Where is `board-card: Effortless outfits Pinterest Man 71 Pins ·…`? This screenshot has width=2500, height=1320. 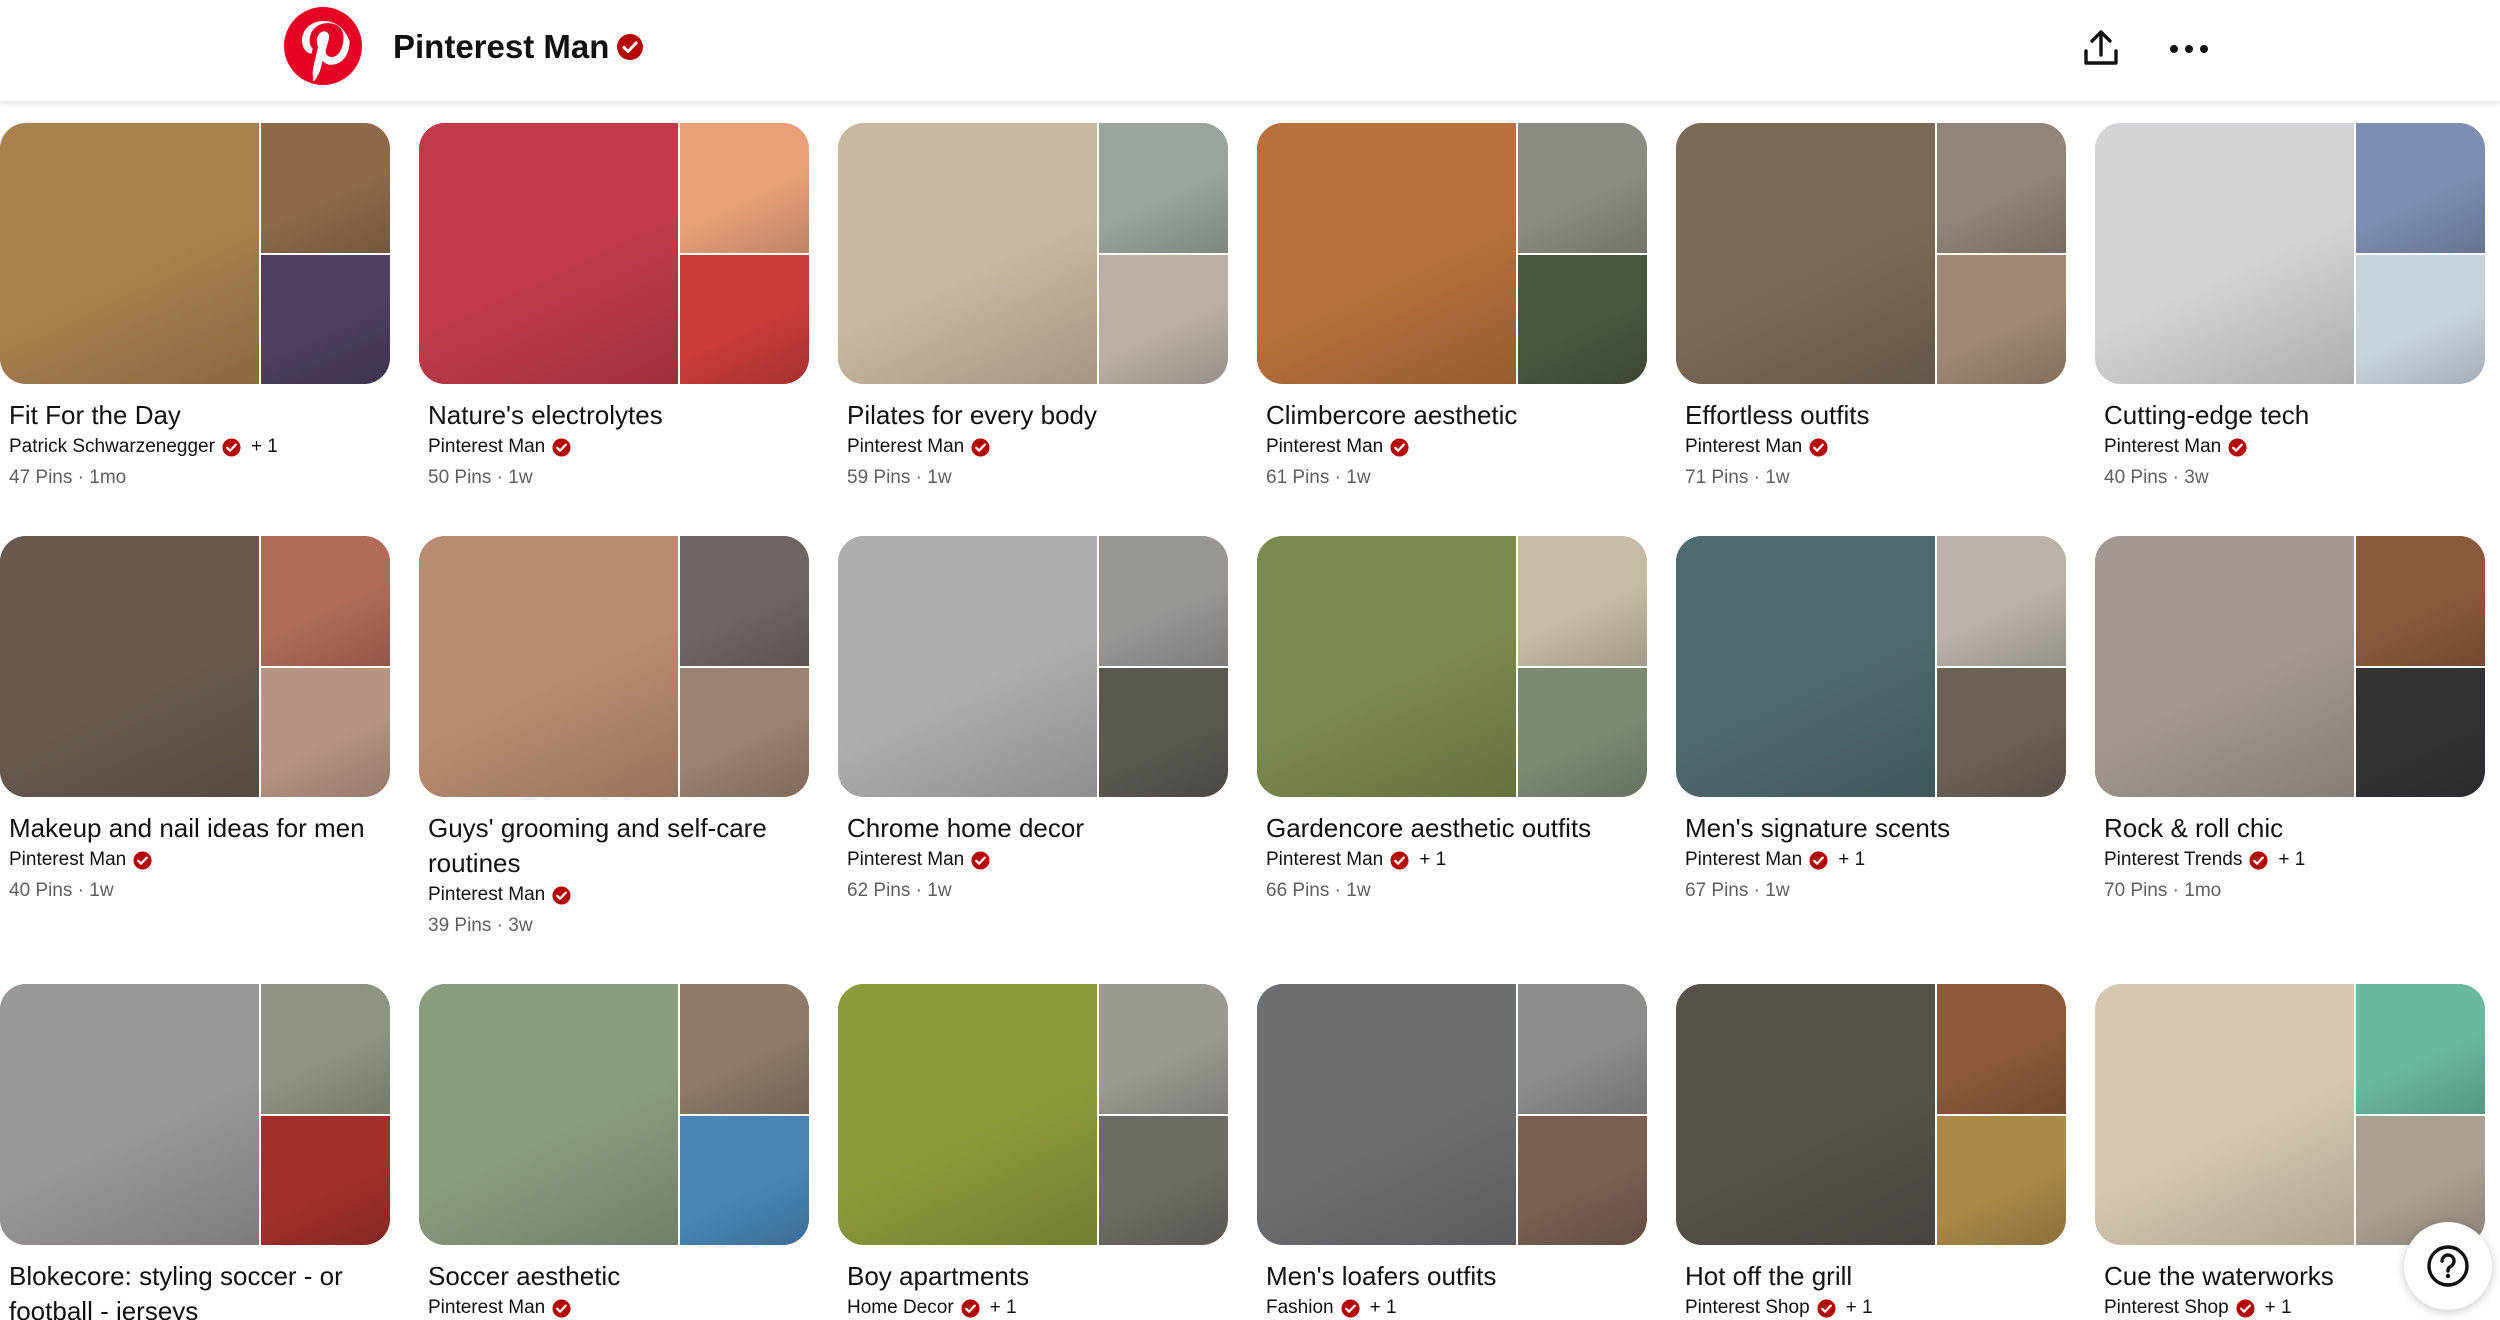
board-card: Effortless outfits Pinterest Man 71 Pins ·… is located at coordinates (1871, 306).